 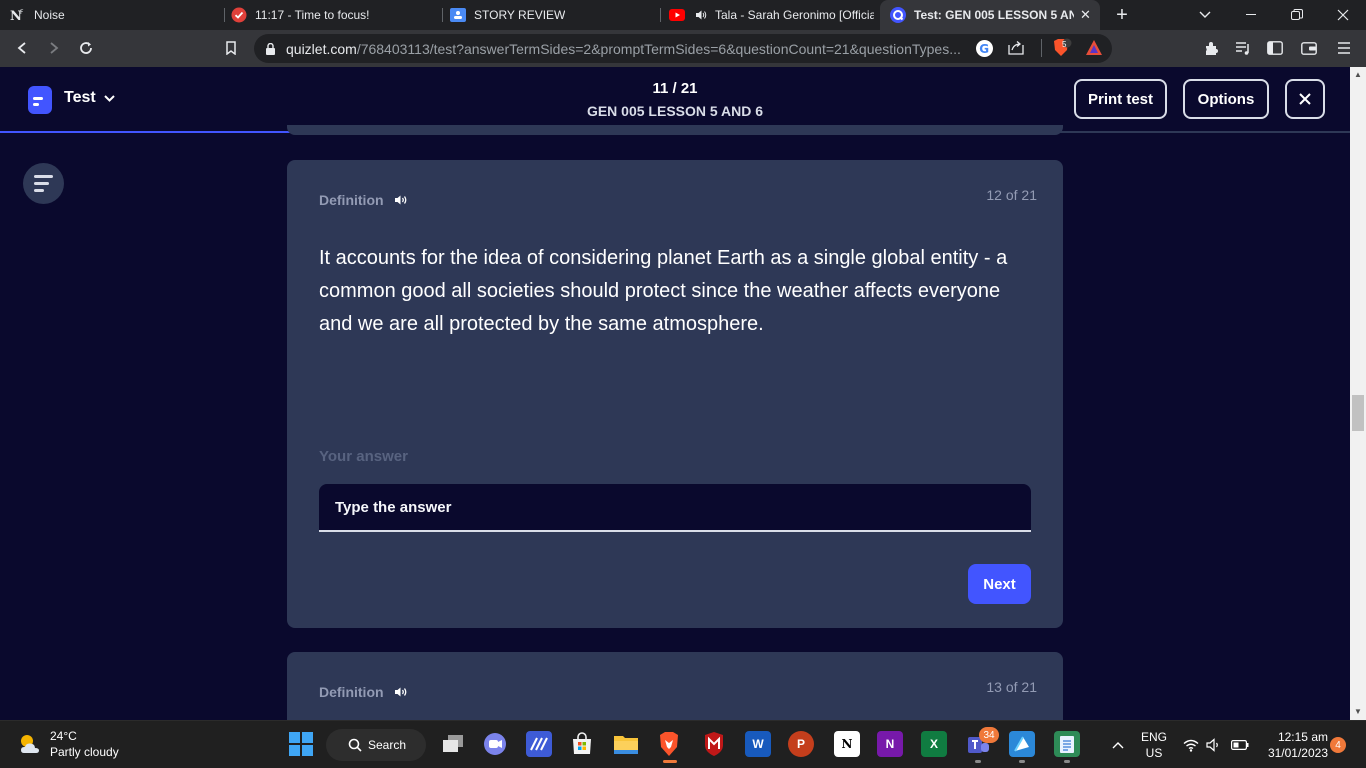 I want to click on teams-chat-icon, so click(x=495, y=744).